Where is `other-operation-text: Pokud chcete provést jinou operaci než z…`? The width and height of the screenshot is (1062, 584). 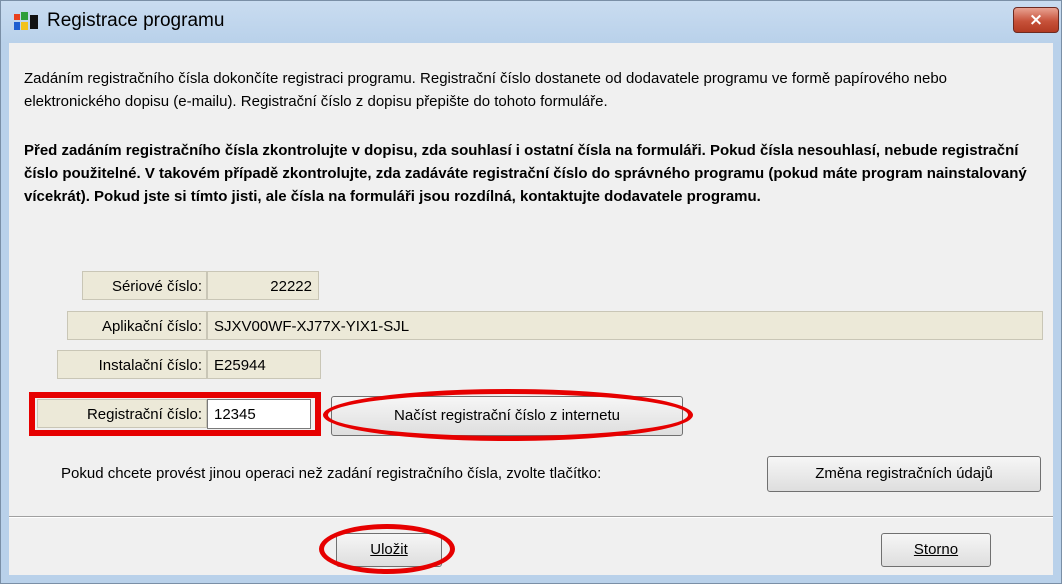 other-operation-text: Pokud chcete provést jinou operaci než z… is located at coordinates (331, 473).